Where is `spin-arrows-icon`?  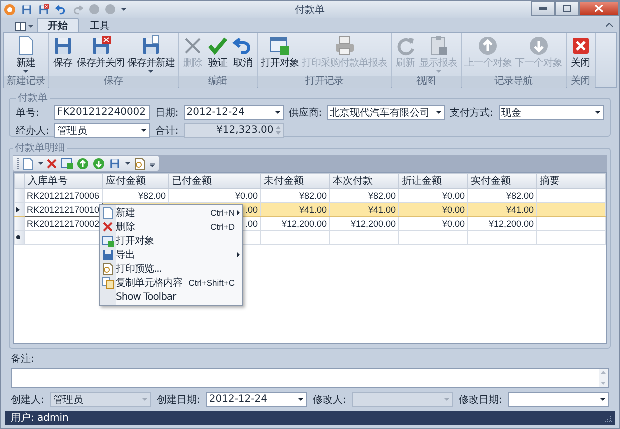
spin-arrows-icon is located at coordinates (278, 130).